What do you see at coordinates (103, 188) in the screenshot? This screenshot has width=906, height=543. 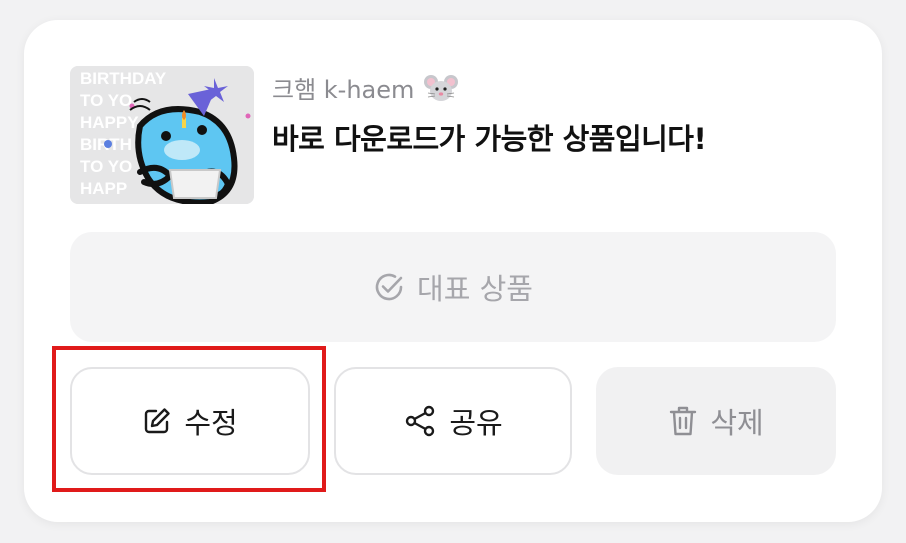 I see `thumbnail-text-6: HAPP` at bounding box center [103, 188].